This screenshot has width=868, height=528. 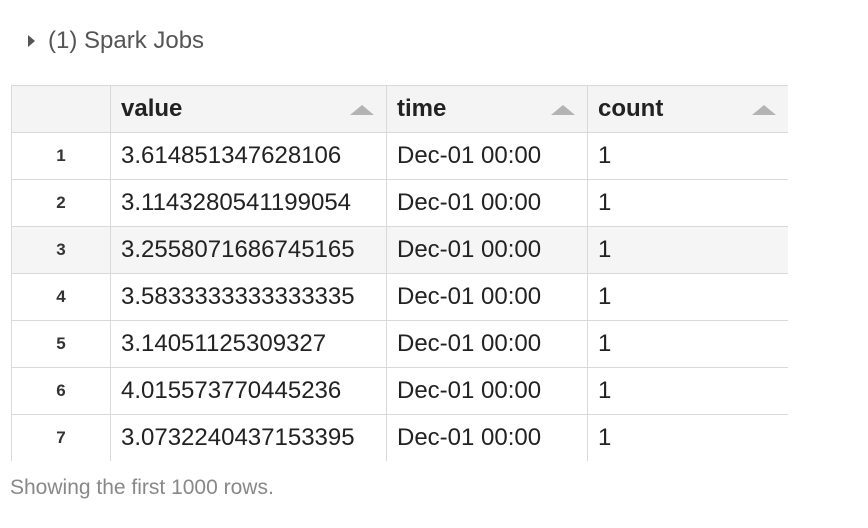 I want to click on table-row: 2 3.1143280541199054 Dec-01 00:00 1, so click(x=399, y=203).